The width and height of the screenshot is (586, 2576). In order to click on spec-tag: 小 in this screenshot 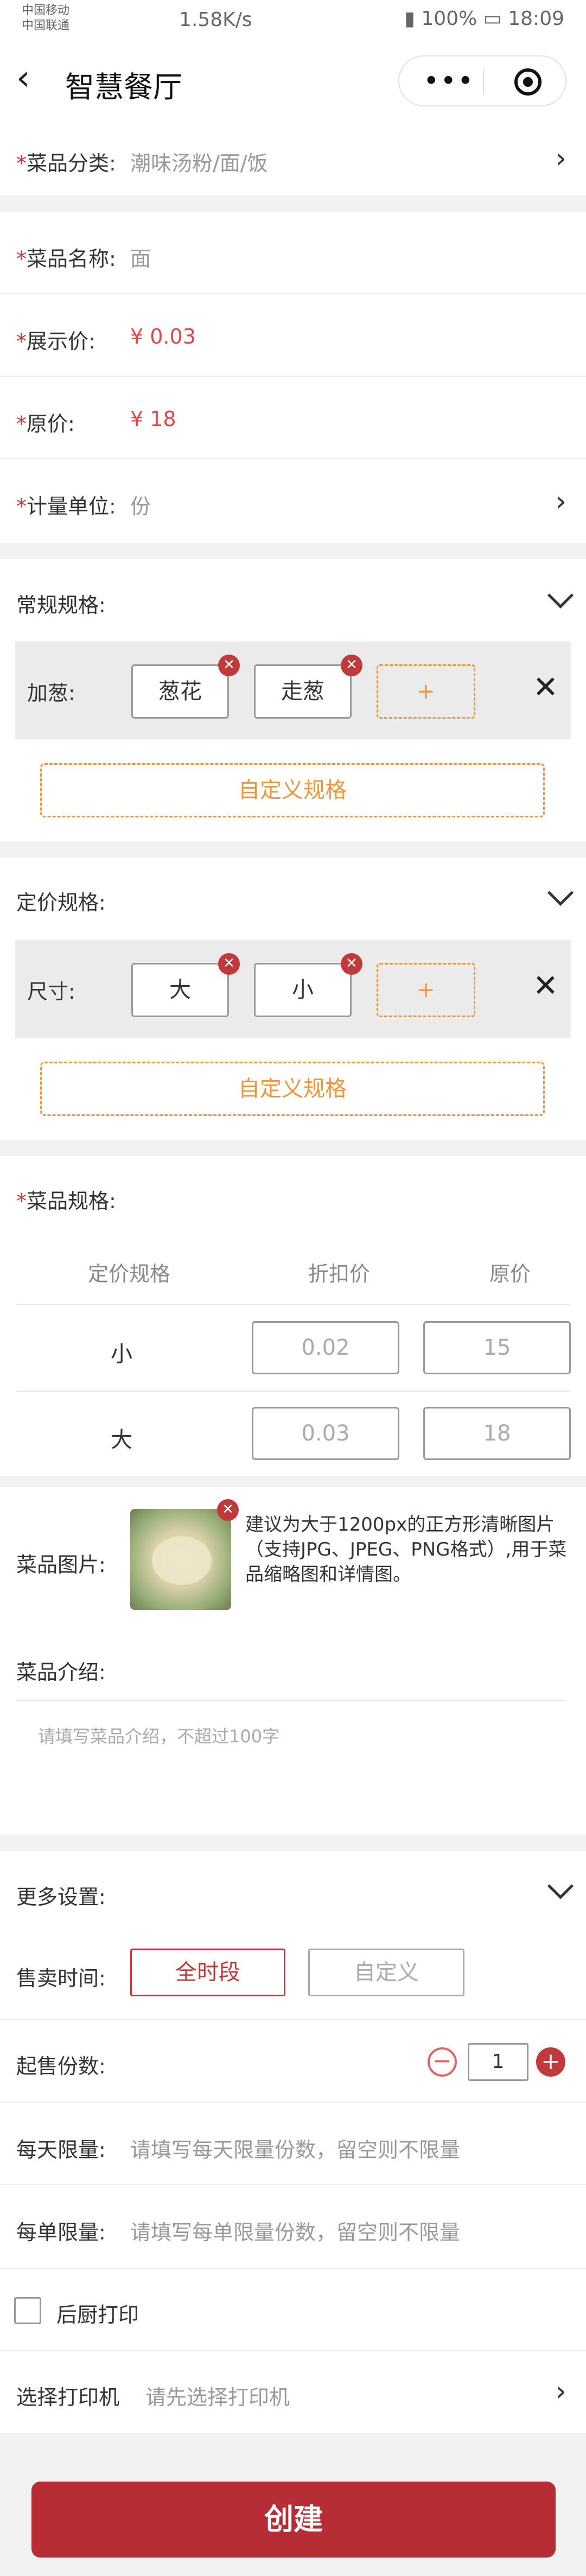, I will do `click(303, 990)`.